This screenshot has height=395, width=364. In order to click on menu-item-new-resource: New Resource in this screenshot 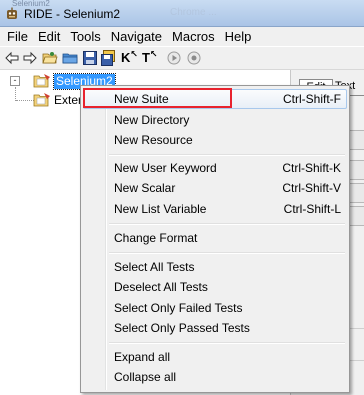, I will do `click(215, 140)`.